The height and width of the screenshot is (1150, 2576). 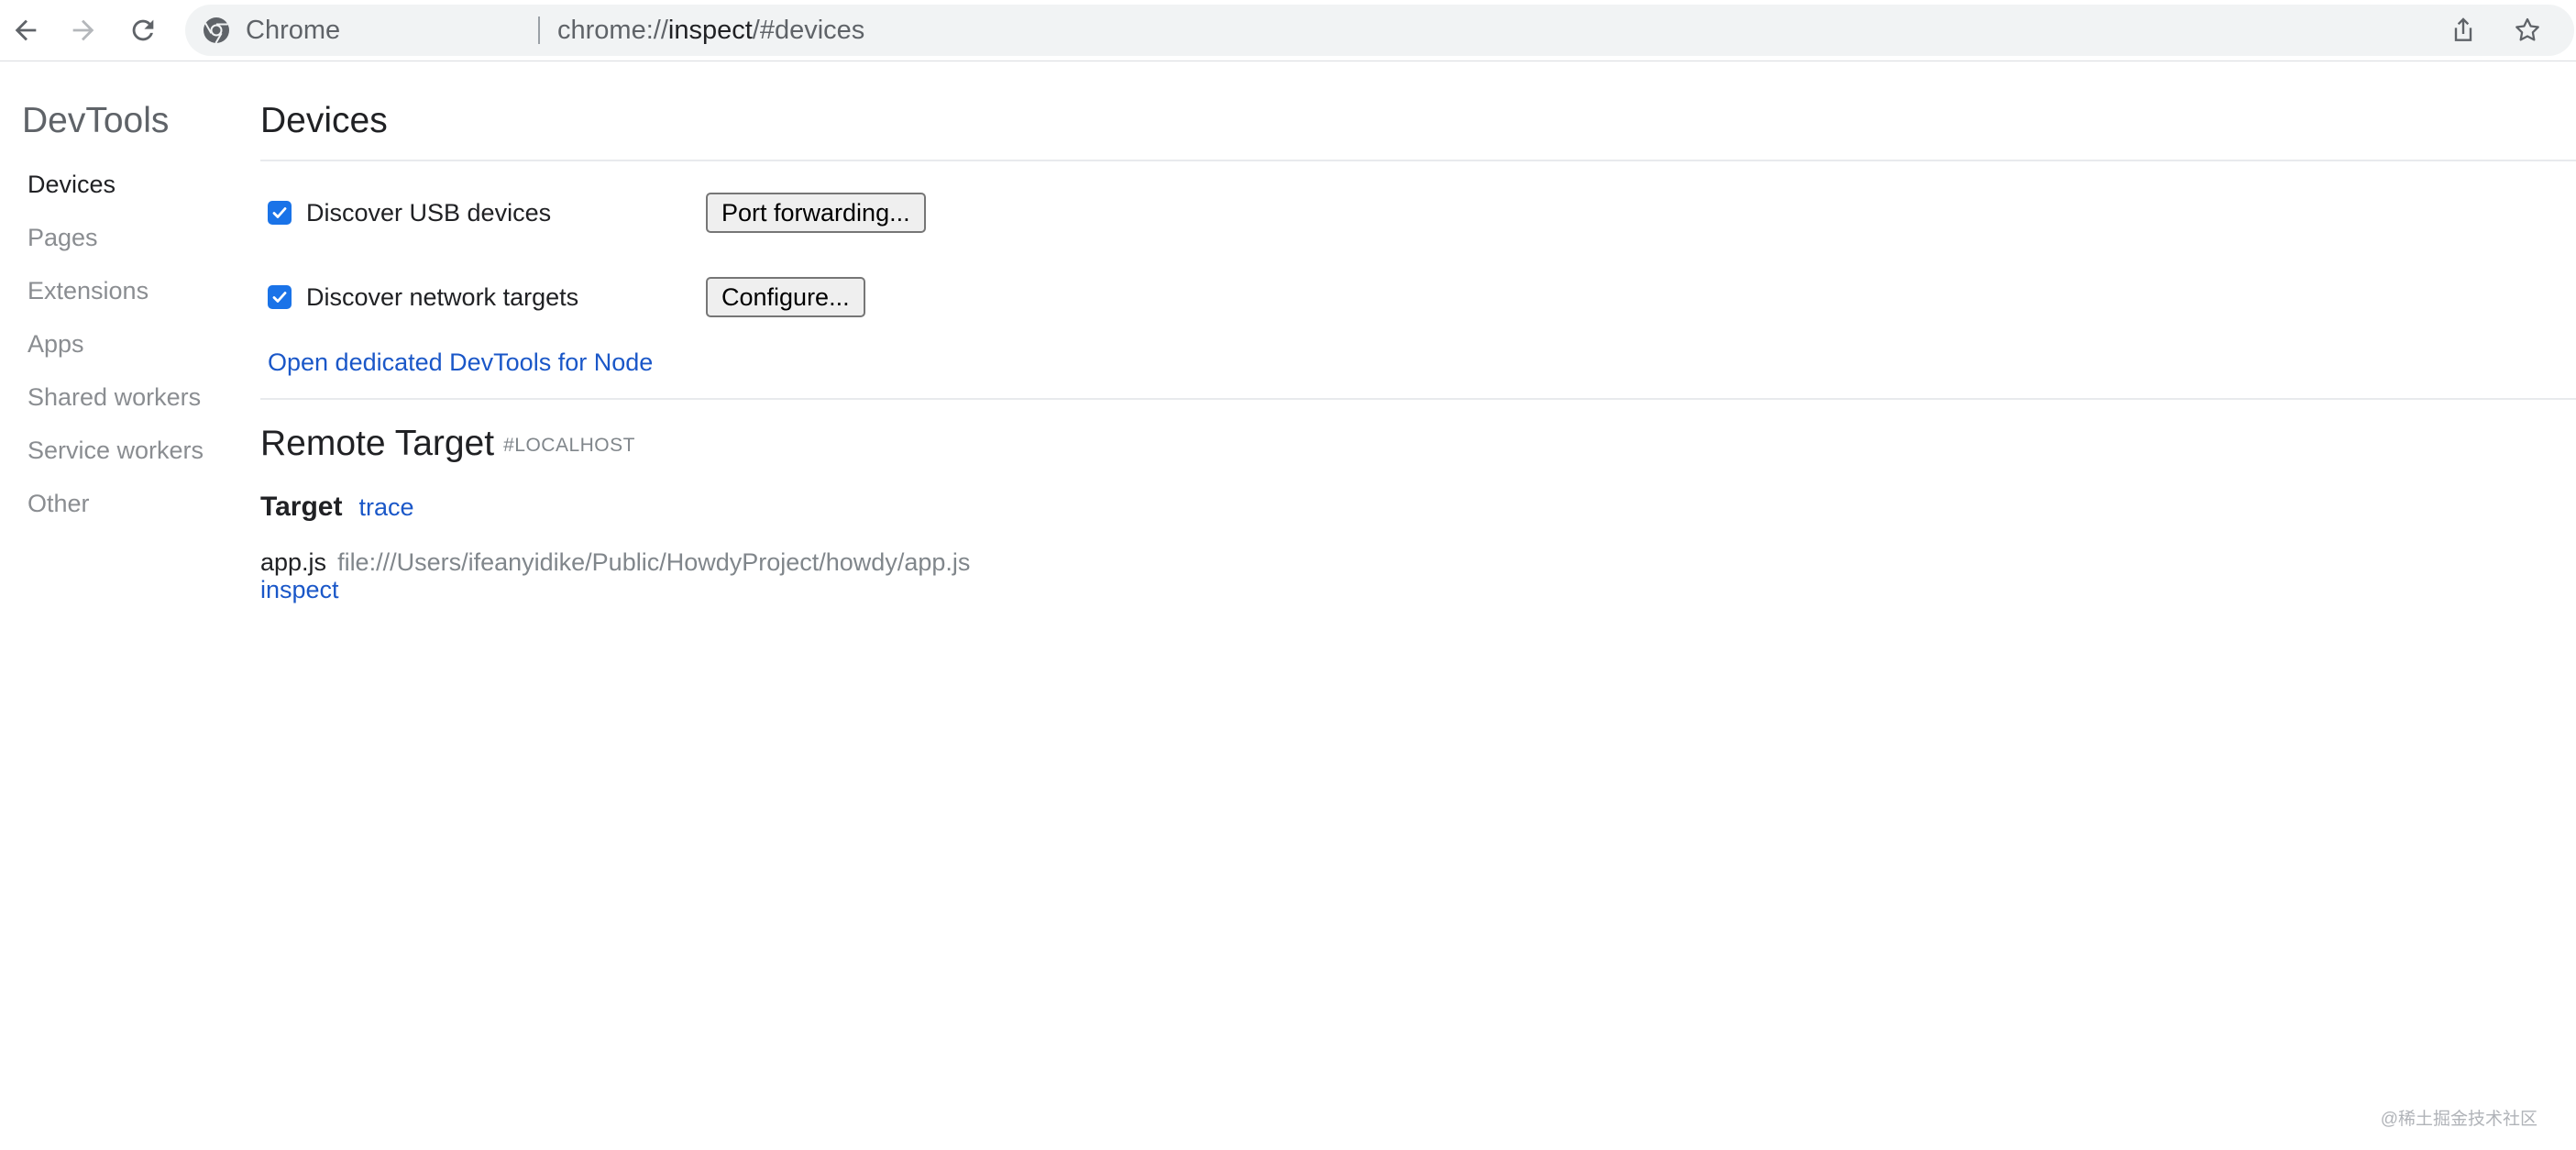 I want to click on section-divider, so click(x=1418, y=399).